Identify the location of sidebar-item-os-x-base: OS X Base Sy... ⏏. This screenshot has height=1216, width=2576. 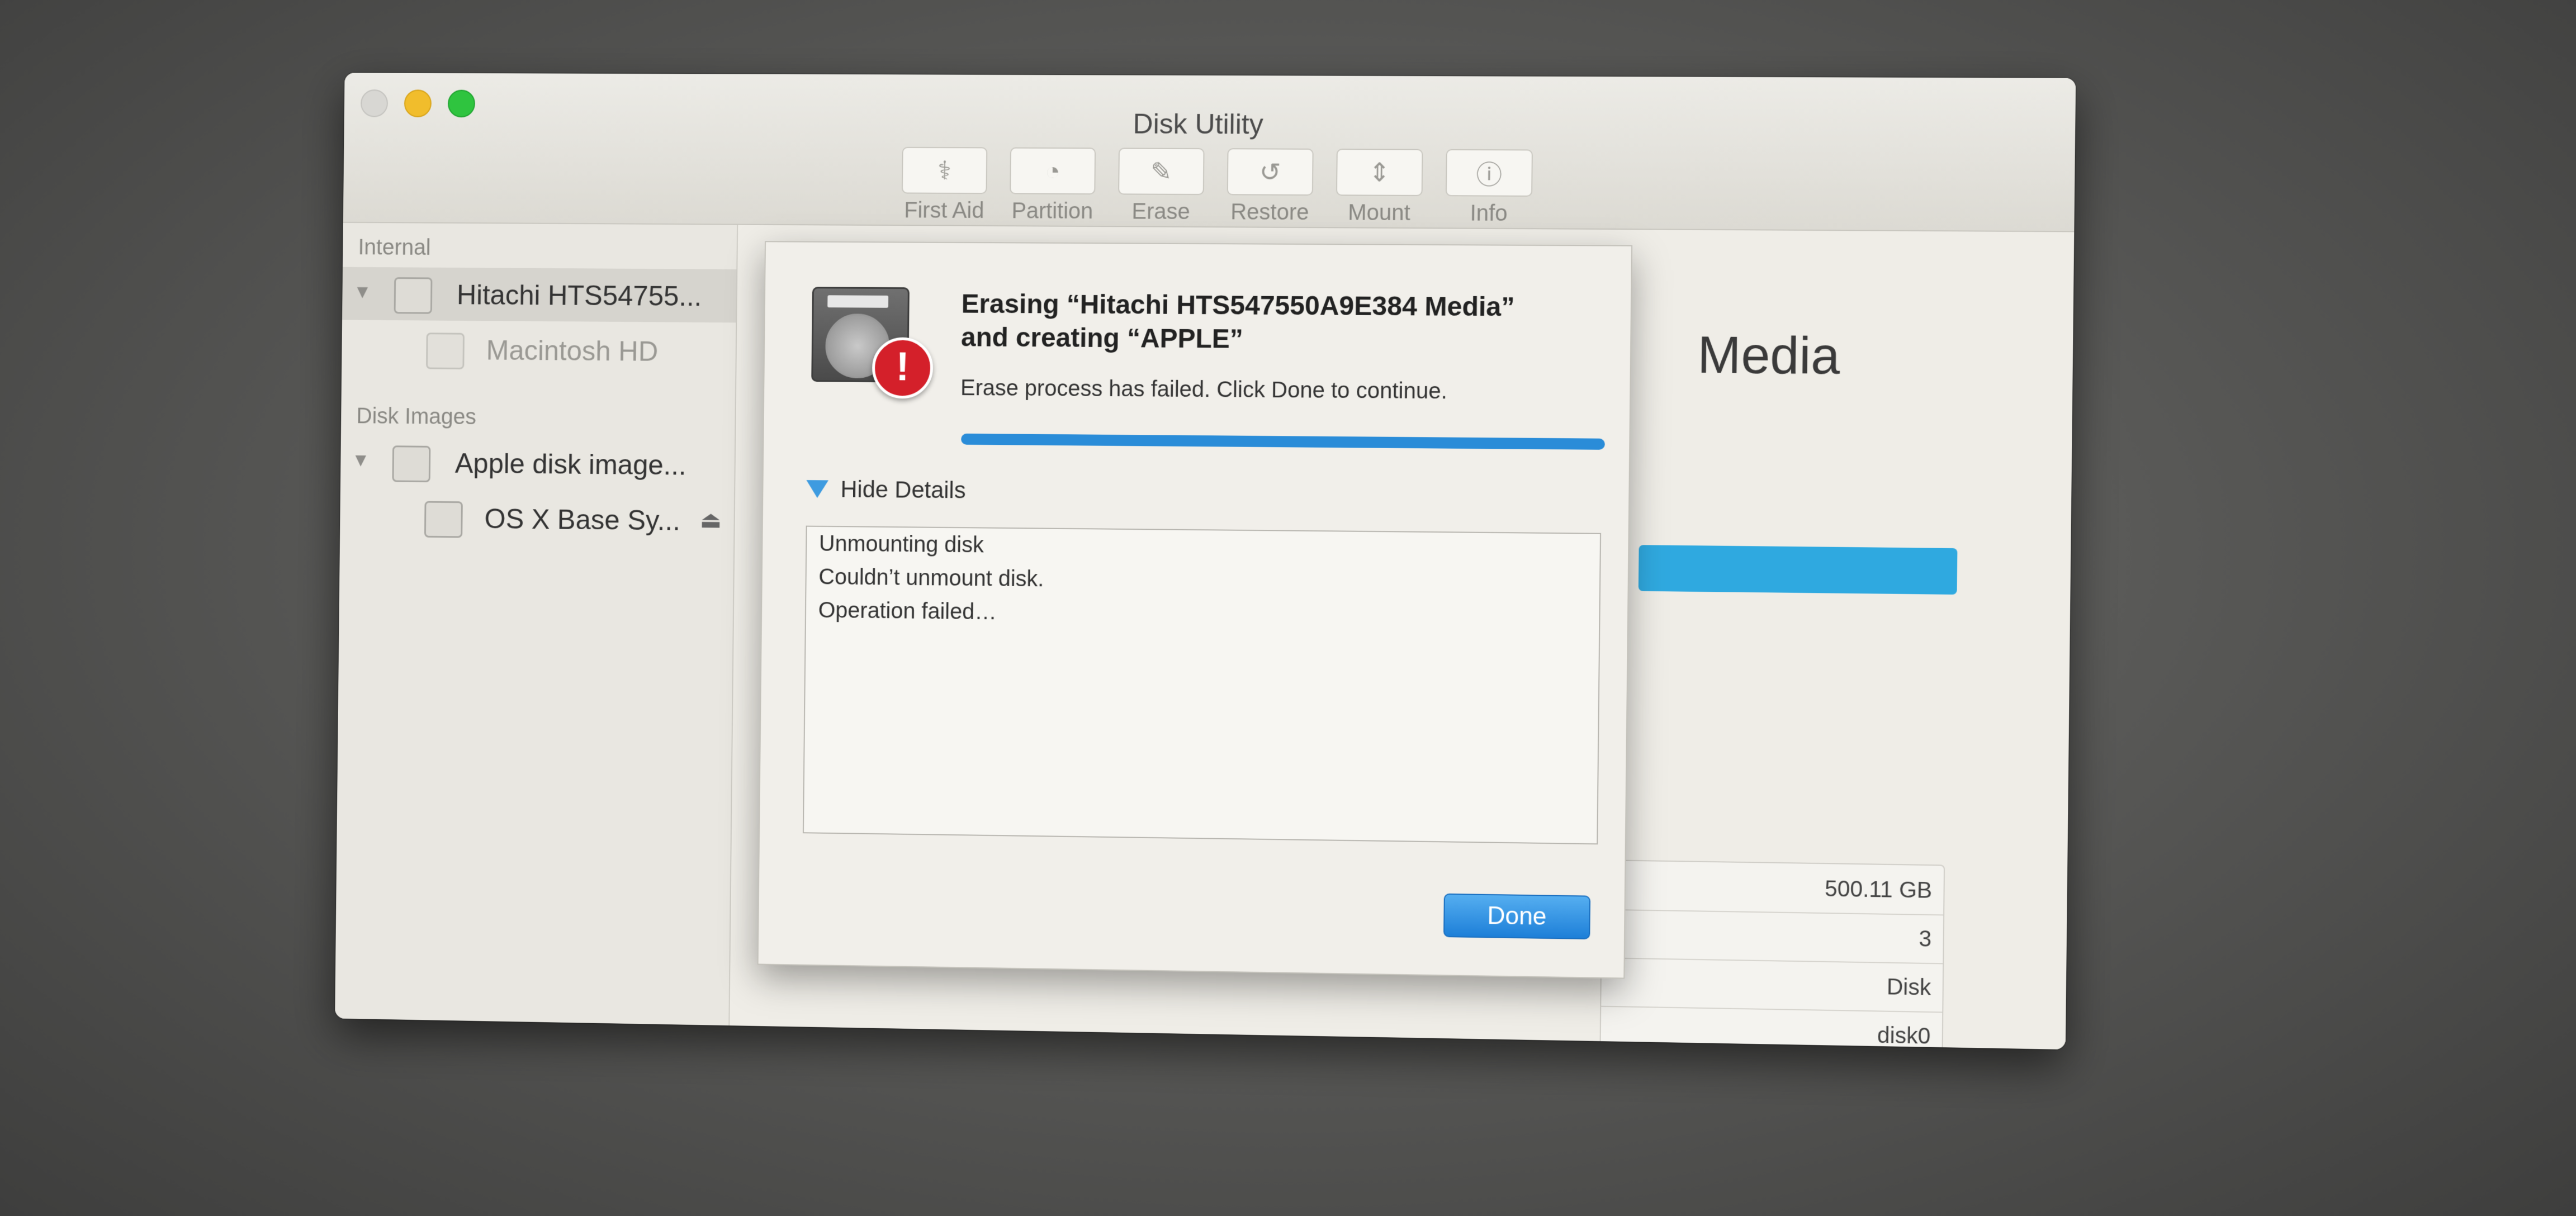
(537, 518).